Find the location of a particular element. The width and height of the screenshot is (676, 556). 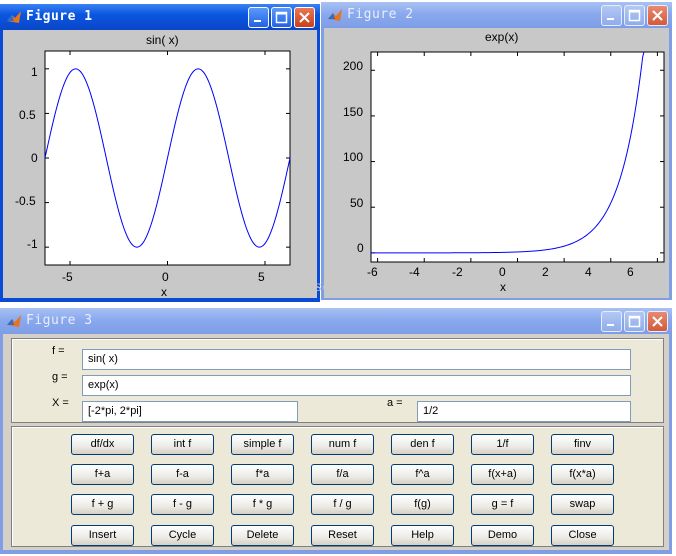

simplify-button: simple f is located at coordinates (262, 444).